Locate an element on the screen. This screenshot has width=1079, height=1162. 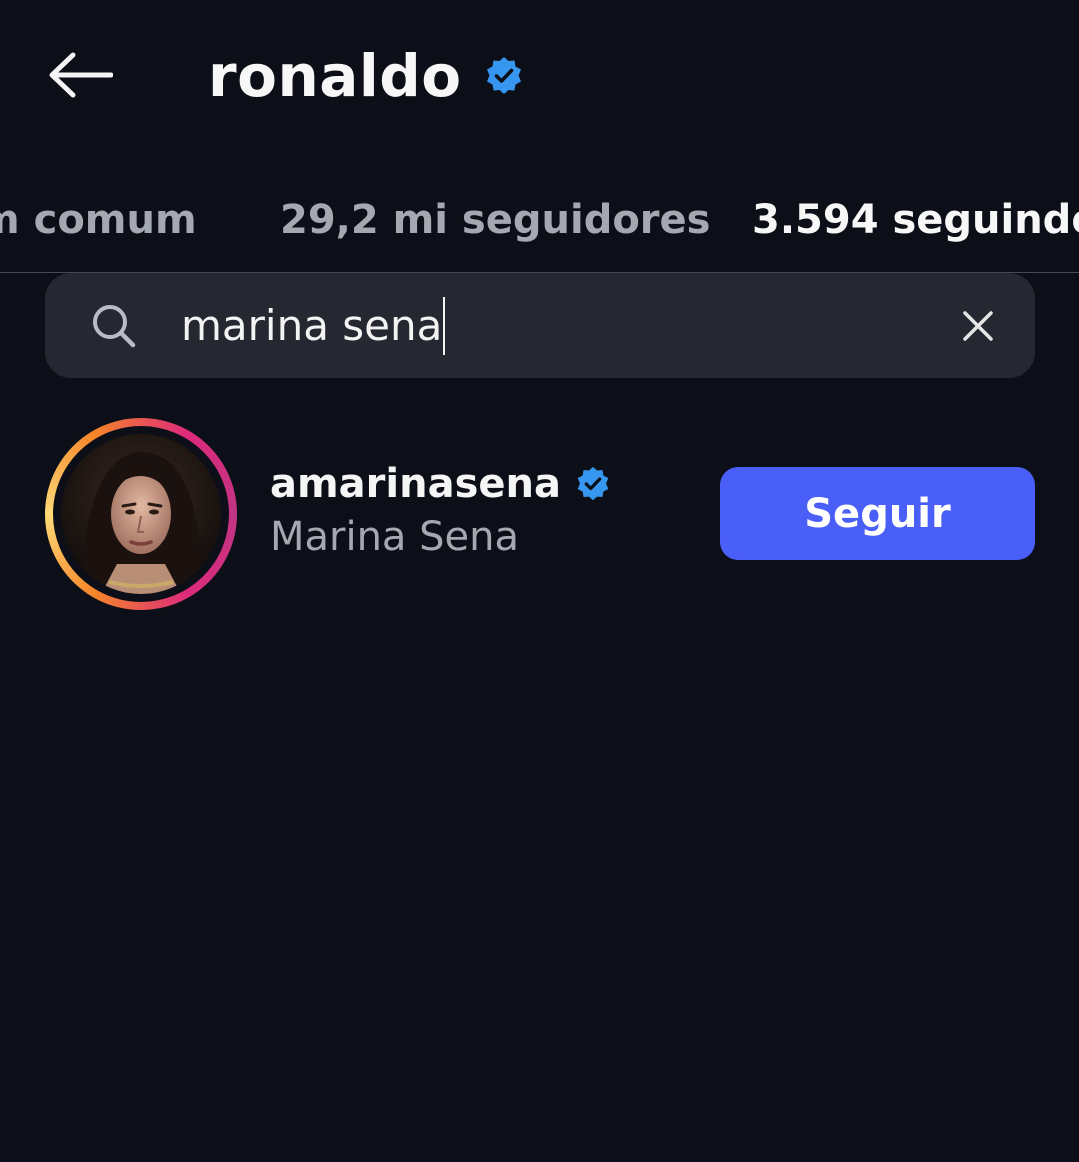
profile-title-group: ronaldo is located at coordinates (366, 76).